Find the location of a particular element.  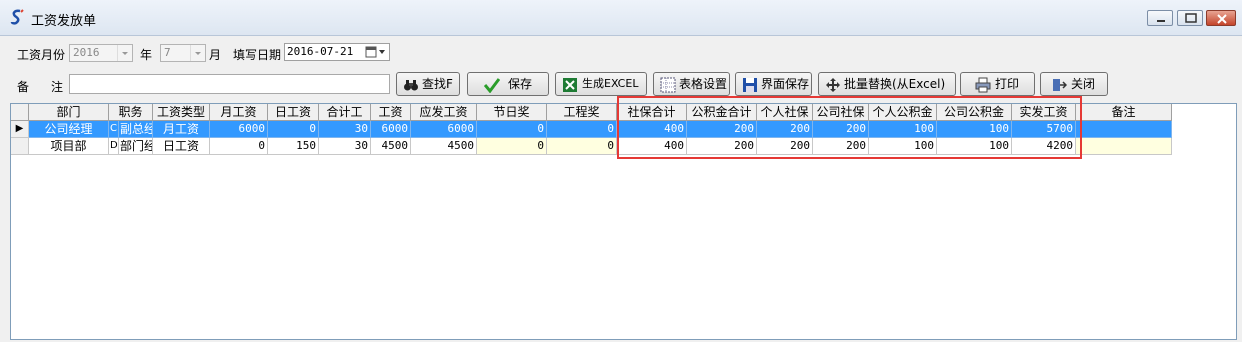

year-select-value: 2016 is located at coordinates (86, 52).